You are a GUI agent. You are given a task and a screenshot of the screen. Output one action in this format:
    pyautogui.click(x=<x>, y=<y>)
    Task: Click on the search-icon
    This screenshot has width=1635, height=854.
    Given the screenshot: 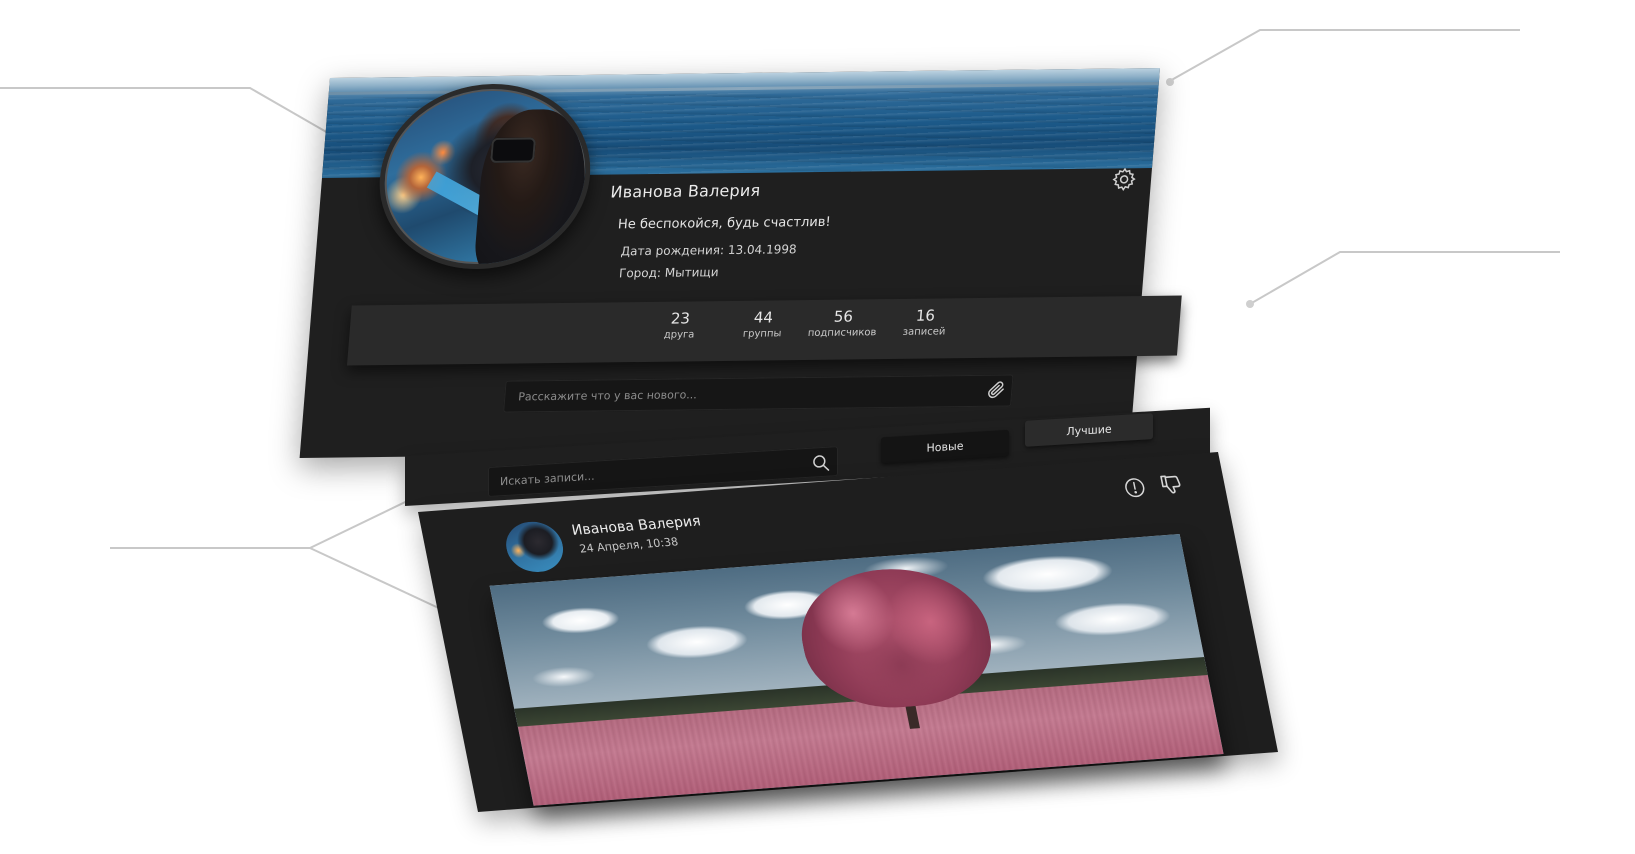 What is the action you would take?
    pyautogui.click(x=821, y=462)
    